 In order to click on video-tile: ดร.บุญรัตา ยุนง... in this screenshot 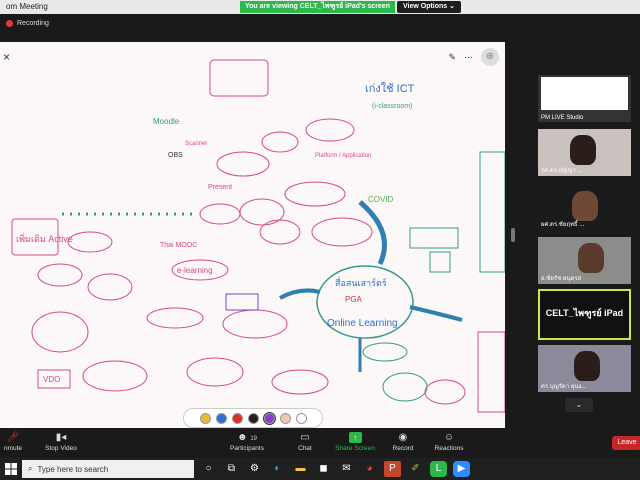, I will do `click(584, 368)`.